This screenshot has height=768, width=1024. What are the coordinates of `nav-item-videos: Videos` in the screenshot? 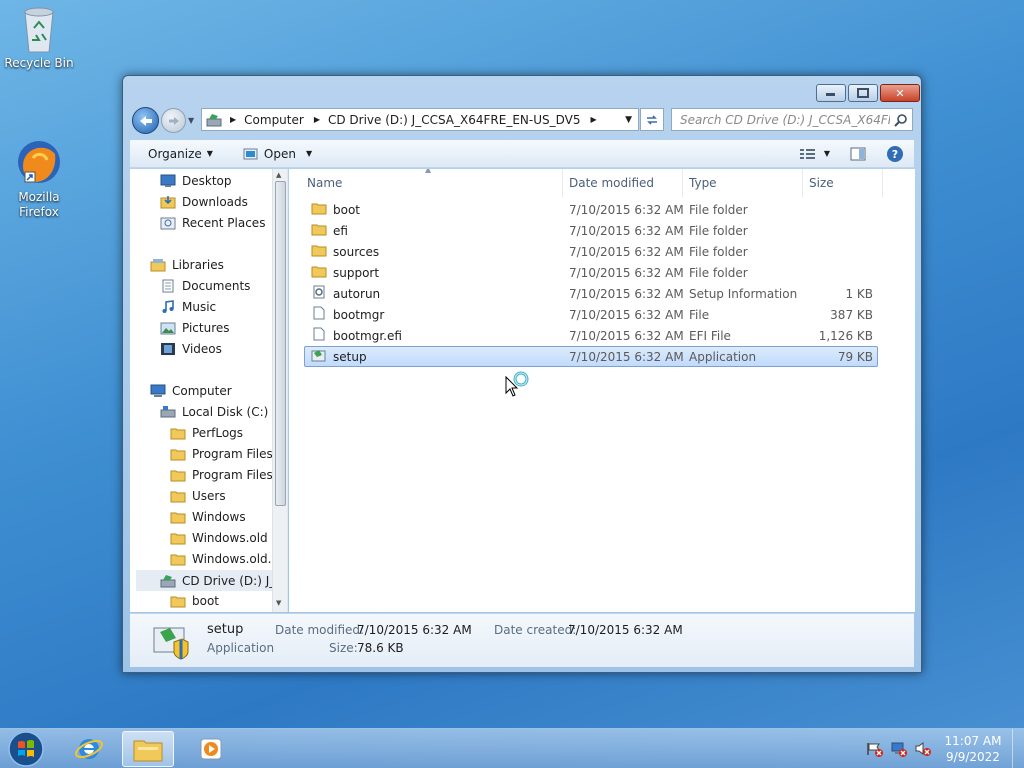 It's located at (191, 349).